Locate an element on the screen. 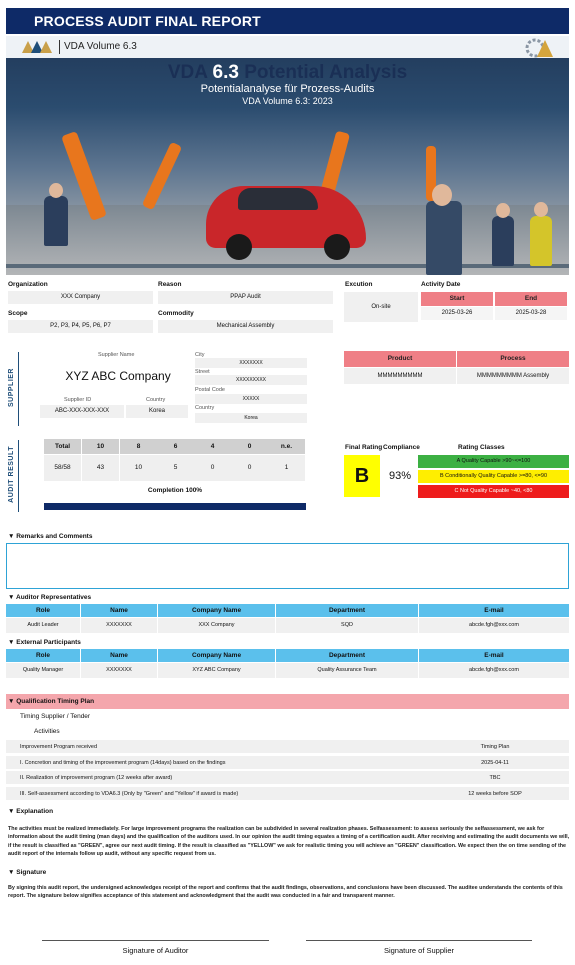  start-date: 2025-03-26 is located at coordinates (457, 313).